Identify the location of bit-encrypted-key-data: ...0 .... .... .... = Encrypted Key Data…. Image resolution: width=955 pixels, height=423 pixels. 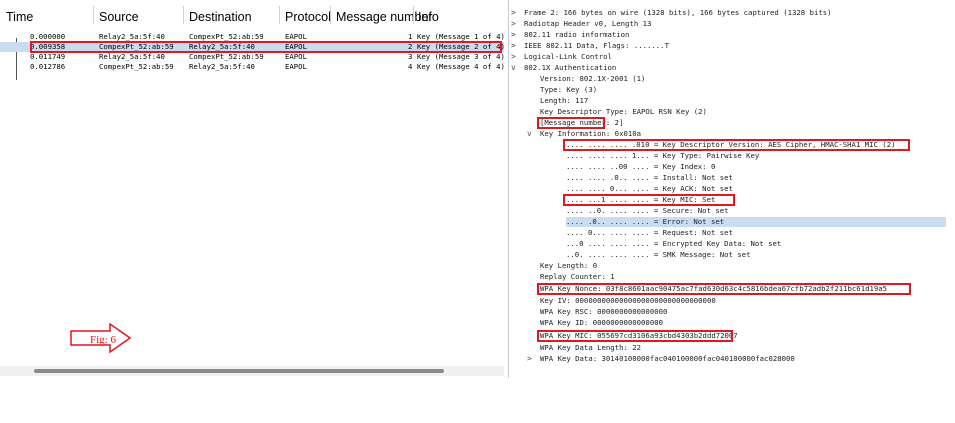
(673, 244).